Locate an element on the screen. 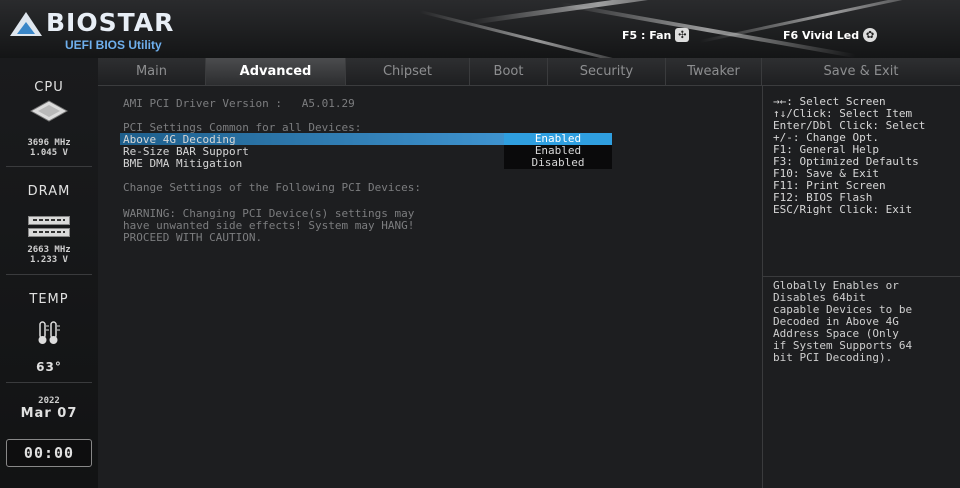 This screenshot has height=488, width=960. f6-vivid-led-button: F6 Vivid Led ✿ is located at coordinates (830, 35).